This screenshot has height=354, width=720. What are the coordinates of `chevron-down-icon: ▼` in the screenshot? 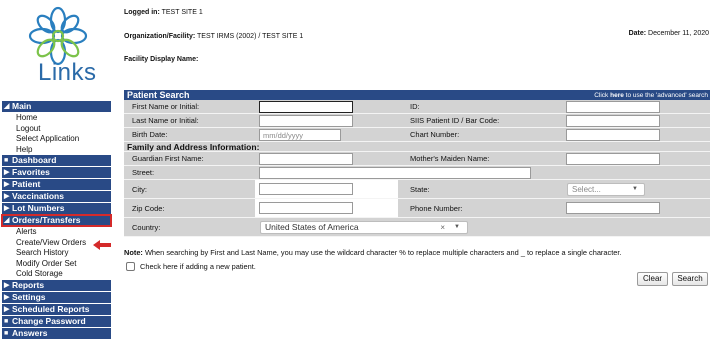 It's located at (635, 189).